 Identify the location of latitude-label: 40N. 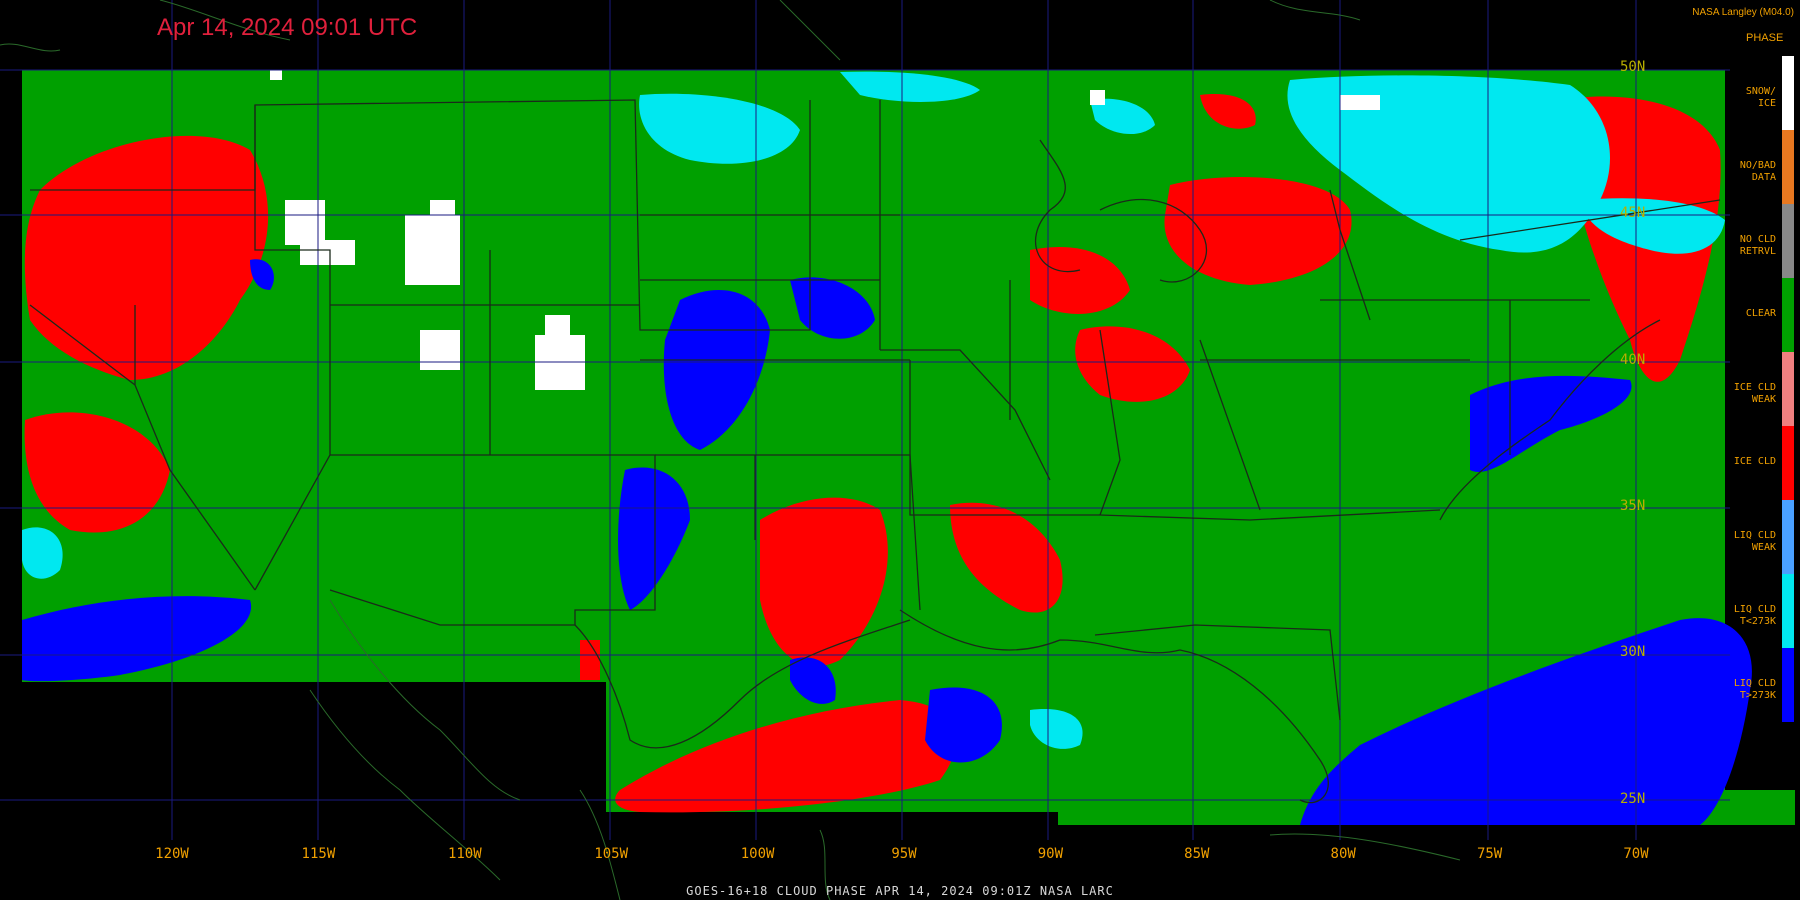
(1633, 359).